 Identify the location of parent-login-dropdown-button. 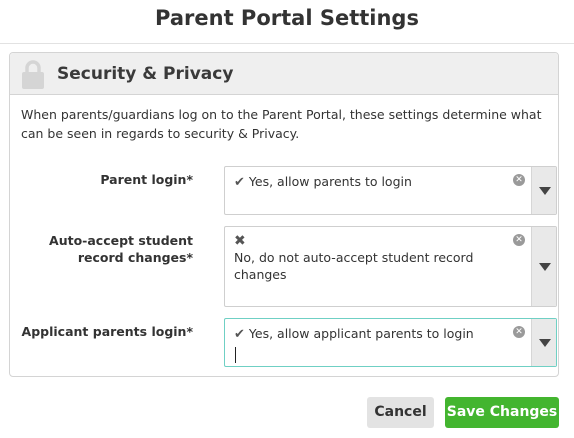
(543, 190).